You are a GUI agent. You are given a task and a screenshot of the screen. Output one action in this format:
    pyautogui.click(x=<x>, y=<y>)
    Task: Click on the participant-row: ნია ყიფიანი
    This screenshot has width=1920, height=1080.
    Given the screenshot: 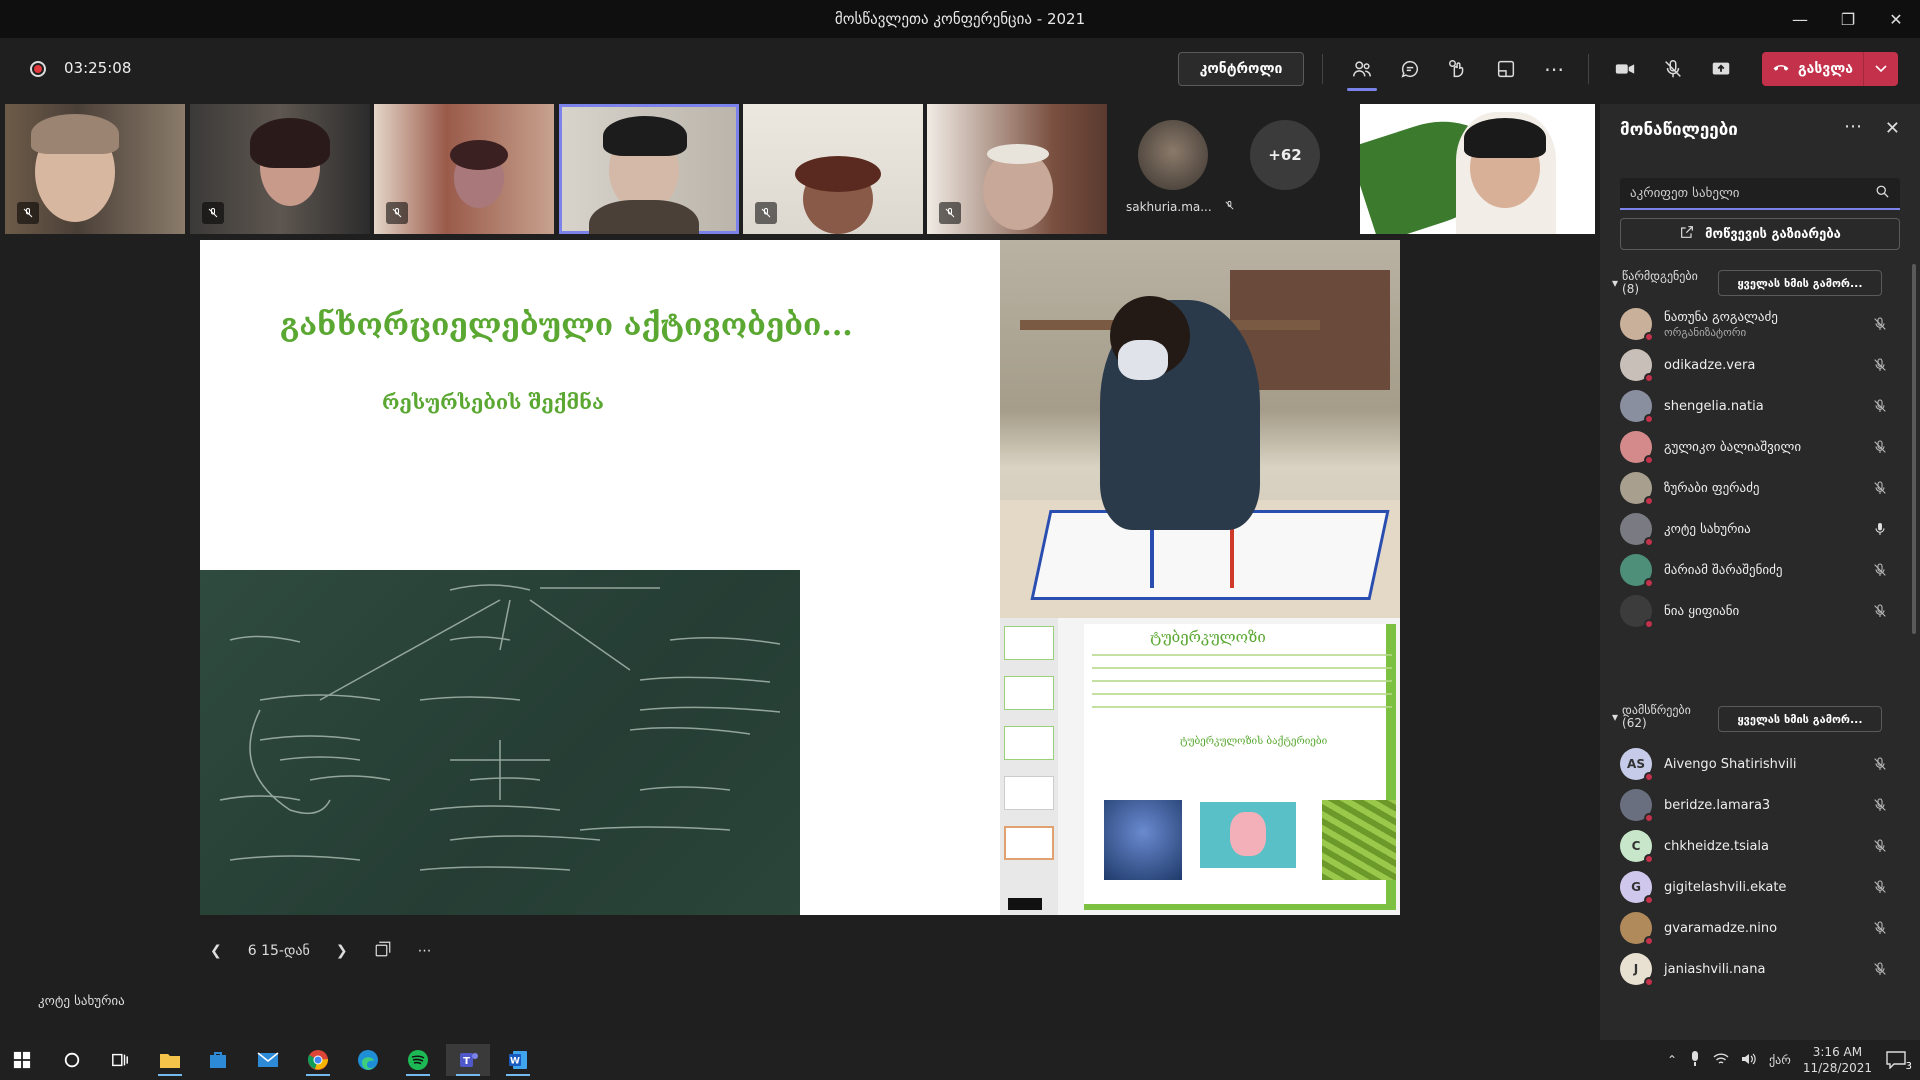 What is the action you would take?
    pyautogui.click(x=1755, y=611)
    